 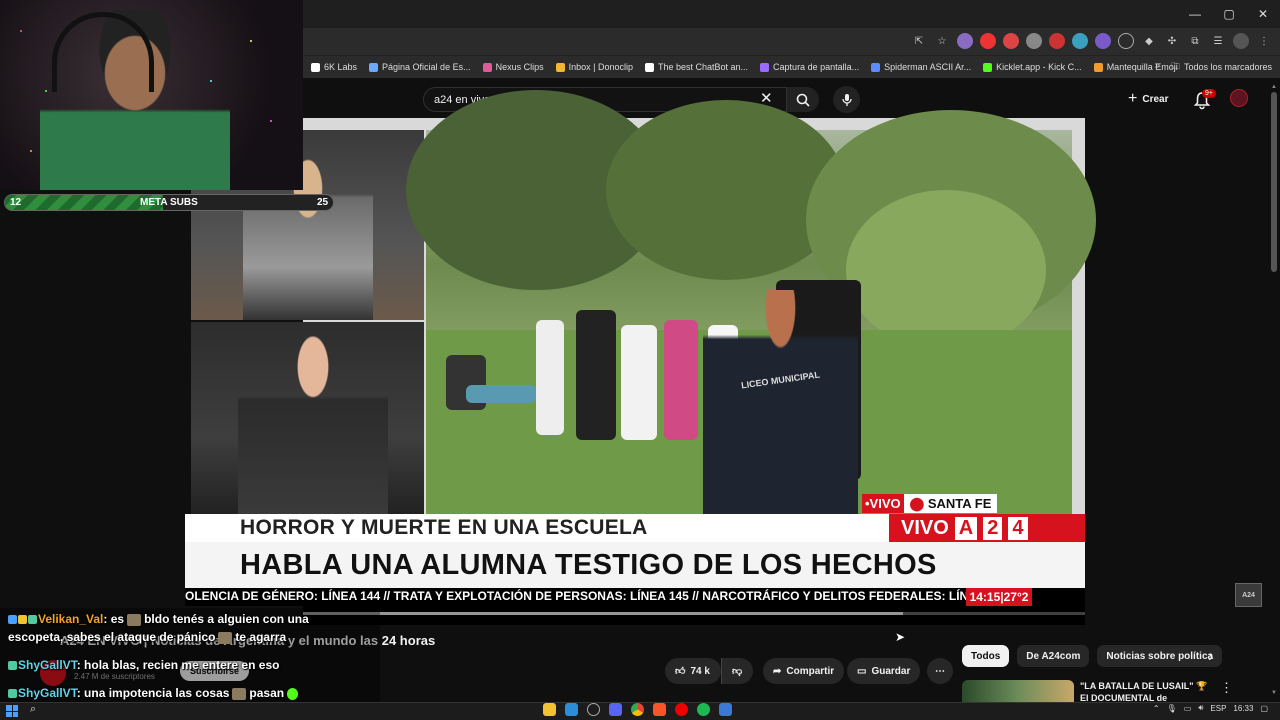 I want to click on brand-letter: 4, so click(x=1018, y=528).